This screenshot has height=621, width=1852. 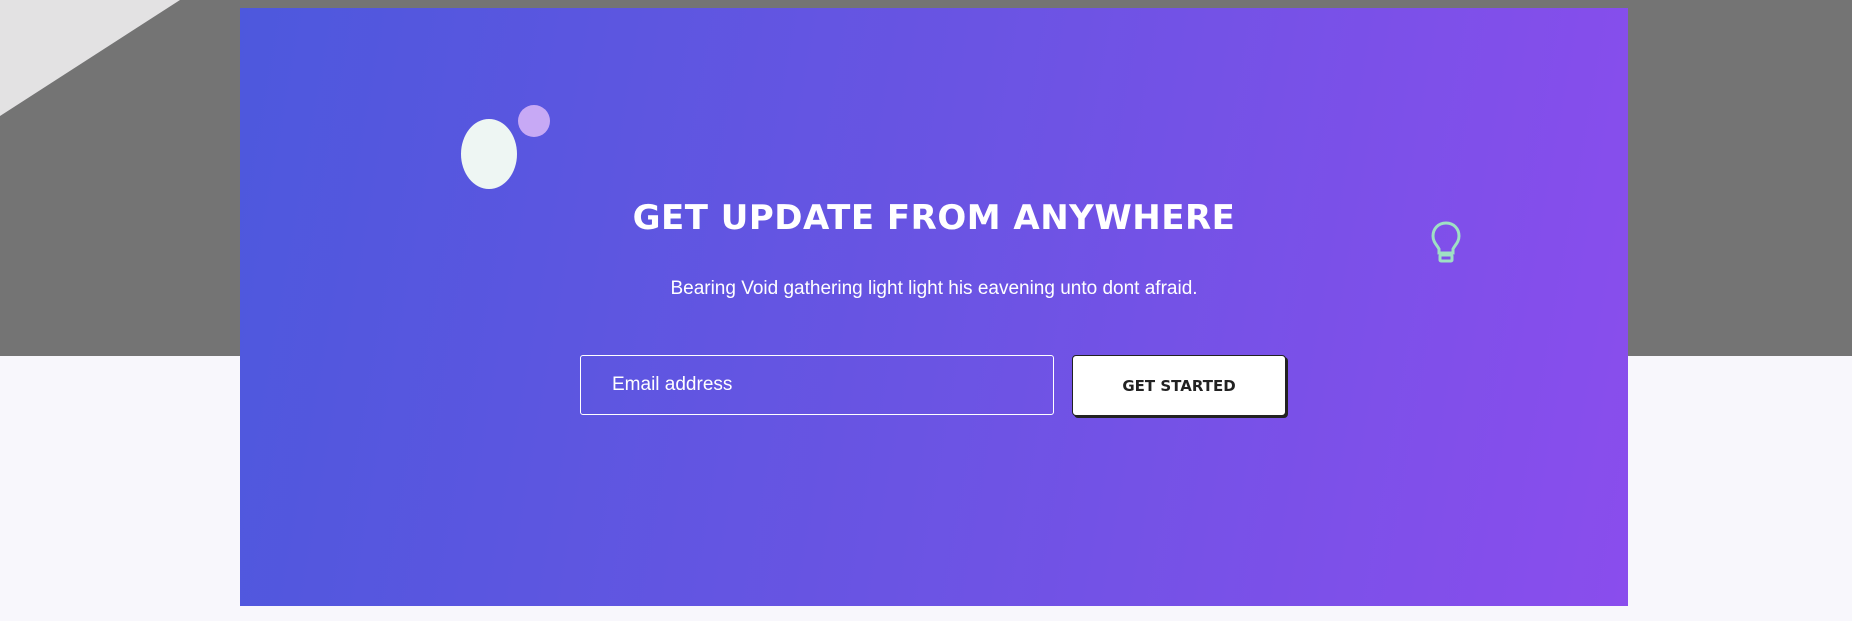 What do you see at coordinates (489, 154) in the screenshot?
I see `decorative-bubble-large` at bounding box center [489, 154].